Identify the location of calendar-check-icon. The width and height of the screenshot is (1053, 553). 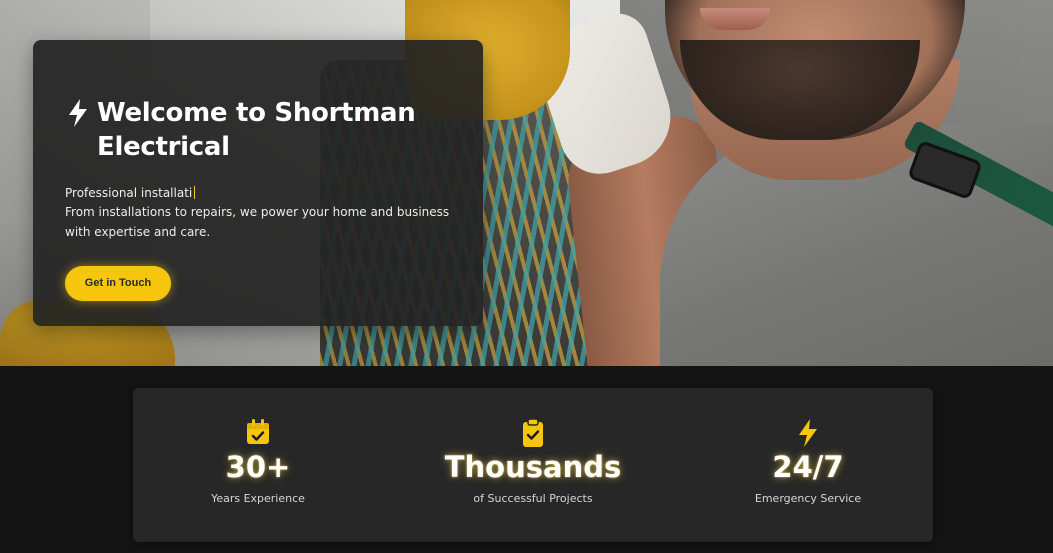
(258, 431).